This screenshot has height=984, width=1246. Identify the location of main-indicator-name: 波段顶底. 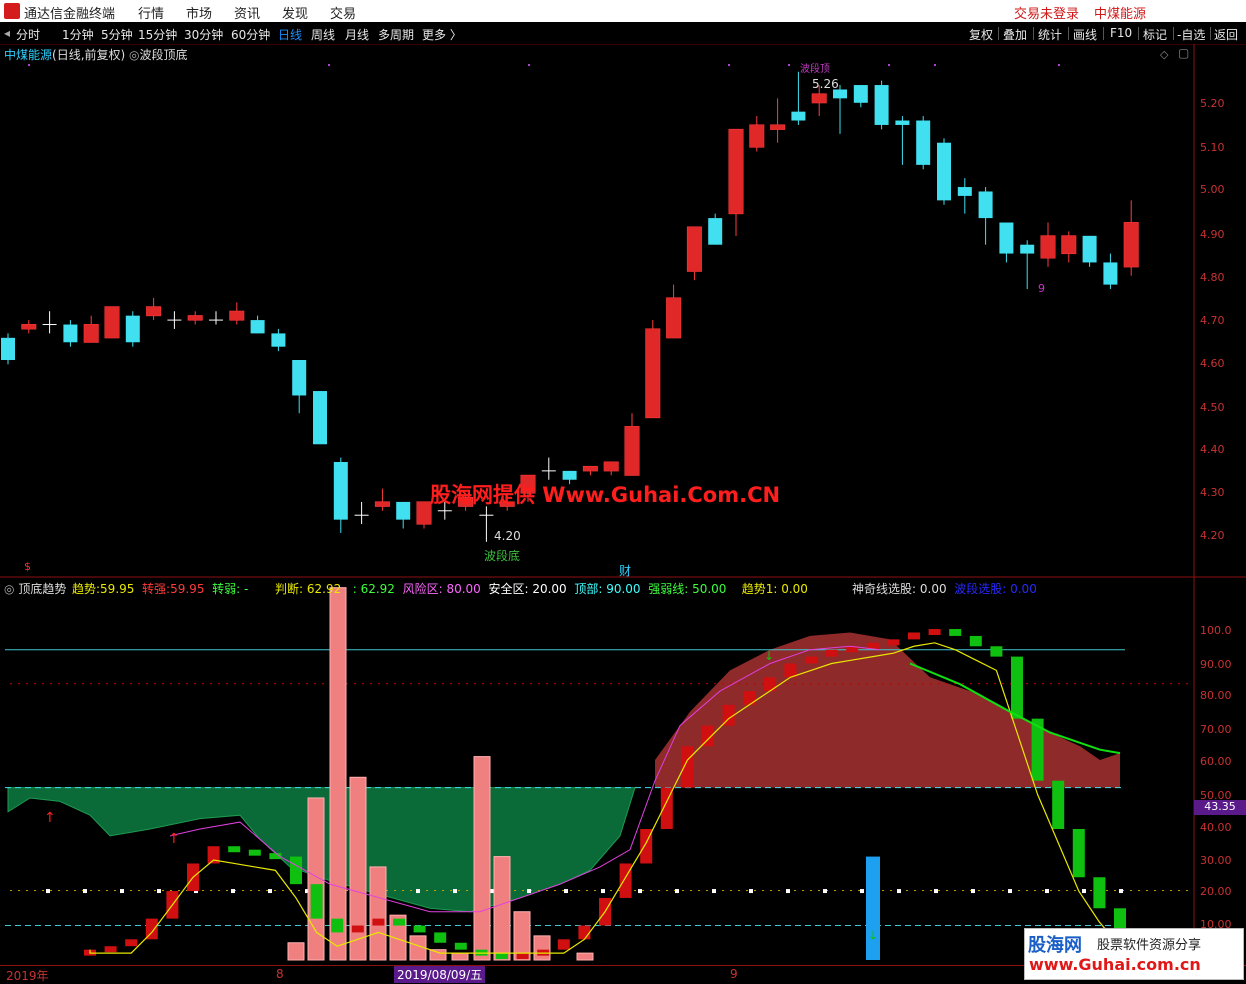
(164, 55).